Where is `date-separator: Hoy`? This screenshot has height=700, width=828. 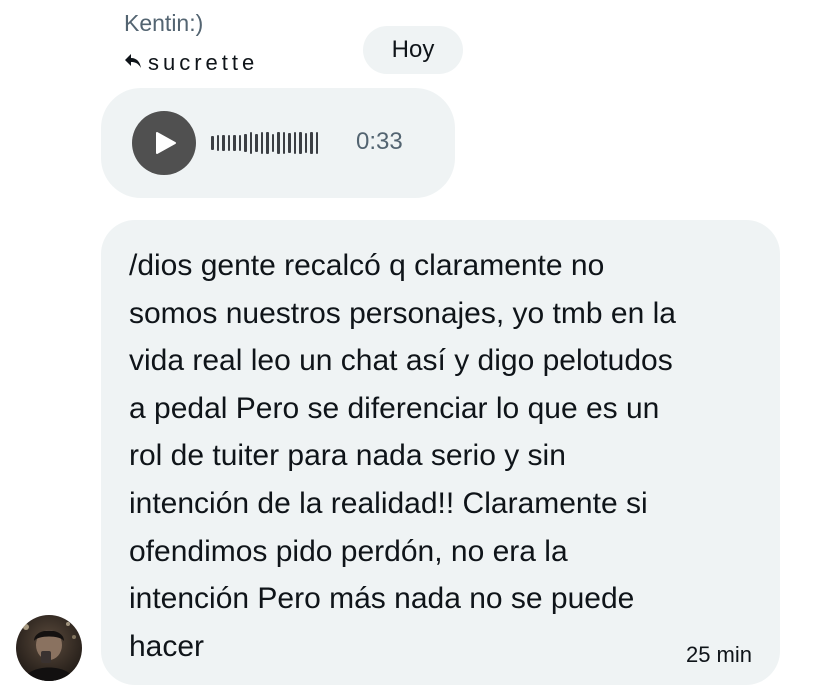
date-separator: Hoy is located at coordinates (413, 50).